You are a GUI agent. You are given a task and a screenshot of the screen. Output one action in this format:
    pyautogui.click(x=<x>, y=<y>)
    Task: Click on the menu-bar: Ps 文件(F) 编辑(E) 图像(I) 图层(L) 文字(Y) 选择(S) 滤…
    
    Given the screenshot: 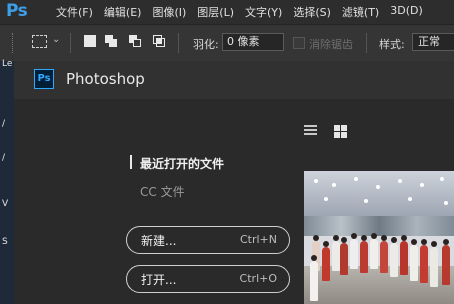 What is the action you would take?
    pyautogui.click(x=227, y=12)
    